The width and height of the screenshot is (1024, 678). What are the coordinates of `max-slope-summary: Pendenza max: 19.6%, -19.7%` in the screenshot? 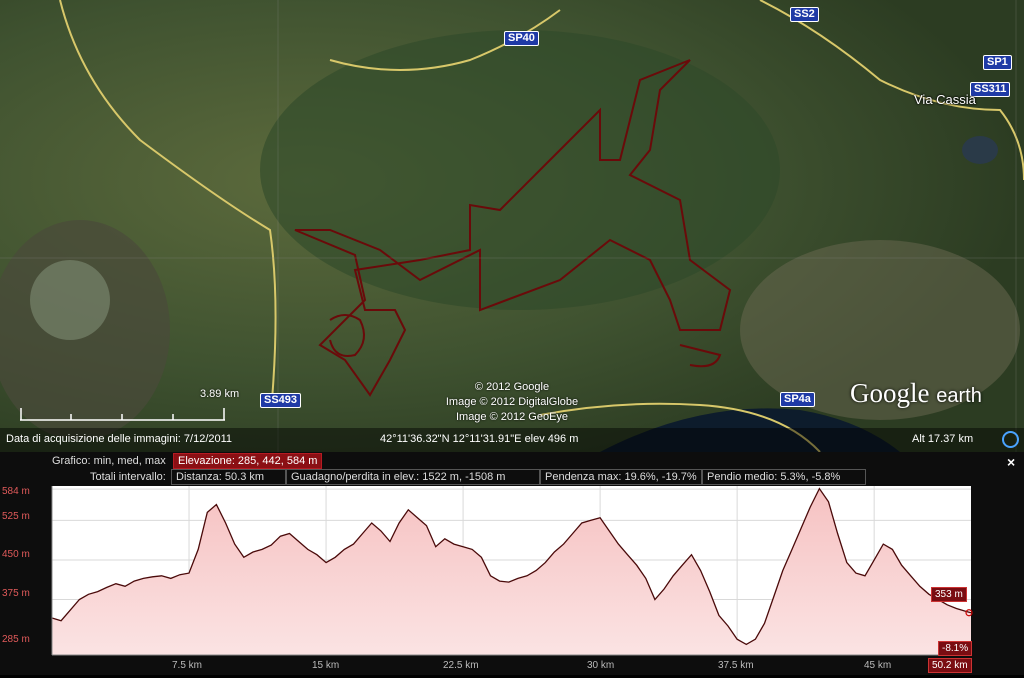 It's located at (621, 477).